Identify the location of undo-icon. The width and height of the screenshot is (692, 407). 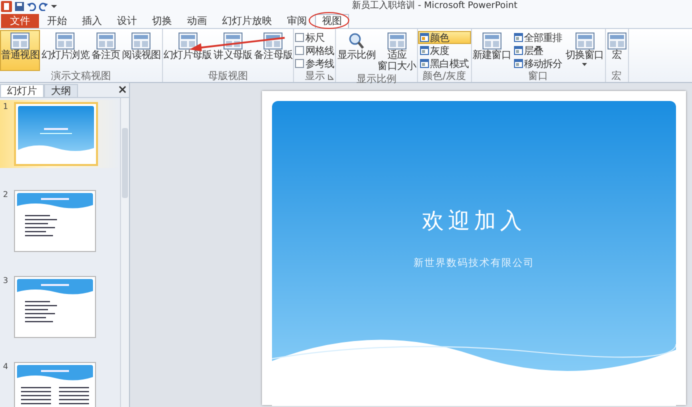
(31, 6).